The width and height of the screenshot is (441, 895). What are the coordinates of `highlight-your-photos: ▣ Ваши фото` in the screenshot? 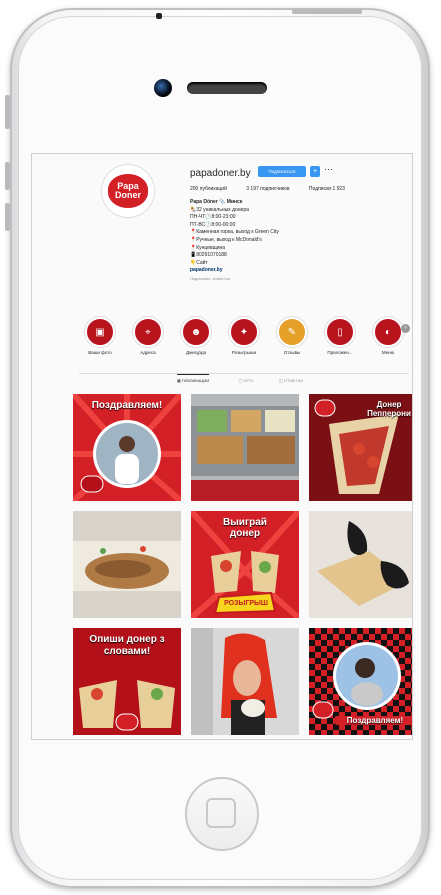 It's located at (100, 336).